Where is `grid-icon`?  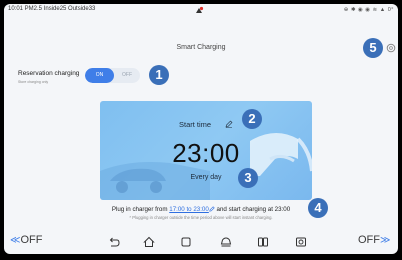
grid-icon is located at coordinates (263, 242).